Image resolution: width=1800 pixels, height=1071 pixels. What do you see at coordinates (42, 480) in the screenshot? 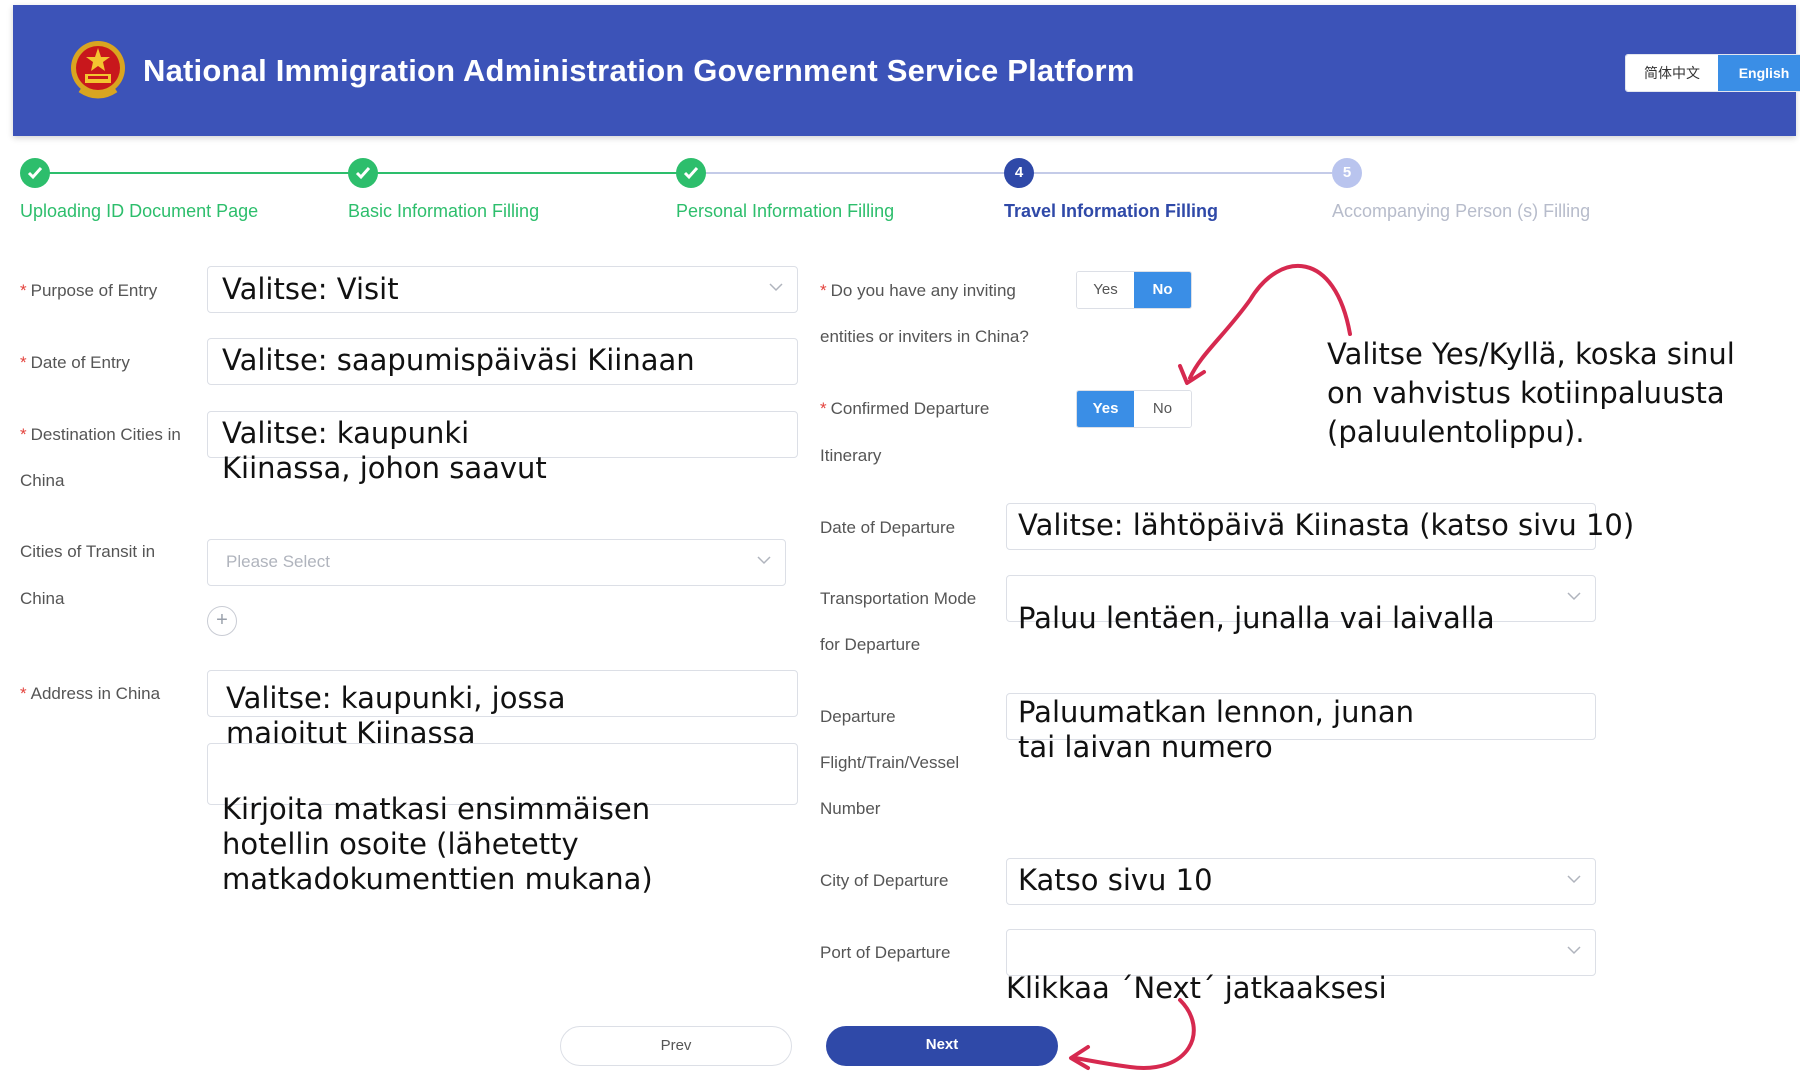
I see `destination-cities-label-line2: China` at bounding box center [42, 480].